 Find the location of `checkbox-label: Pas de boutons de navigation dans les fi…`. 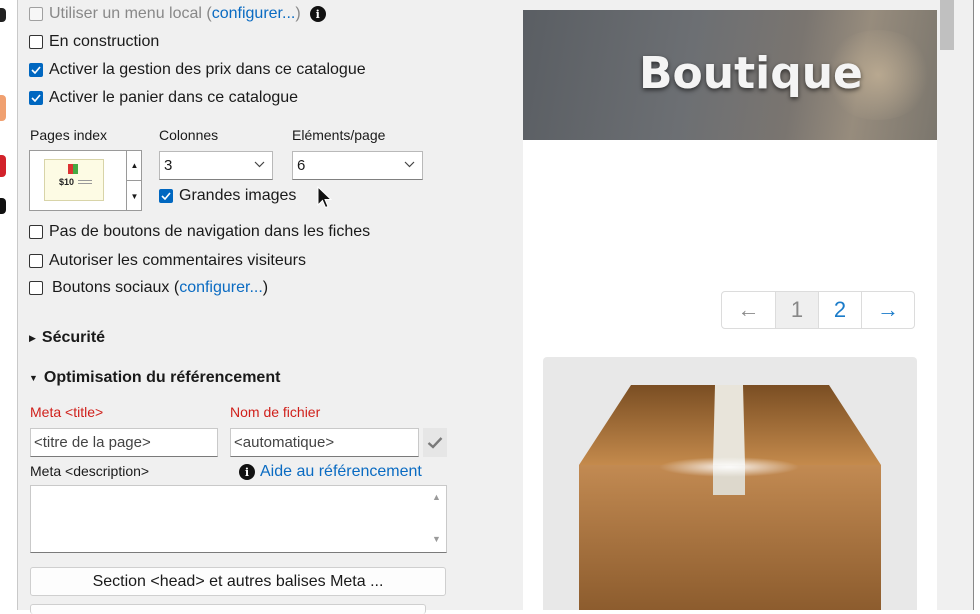

checkbox-label: Pas de boutons de navigation dans les fi… is located at coordinates (210, 231).